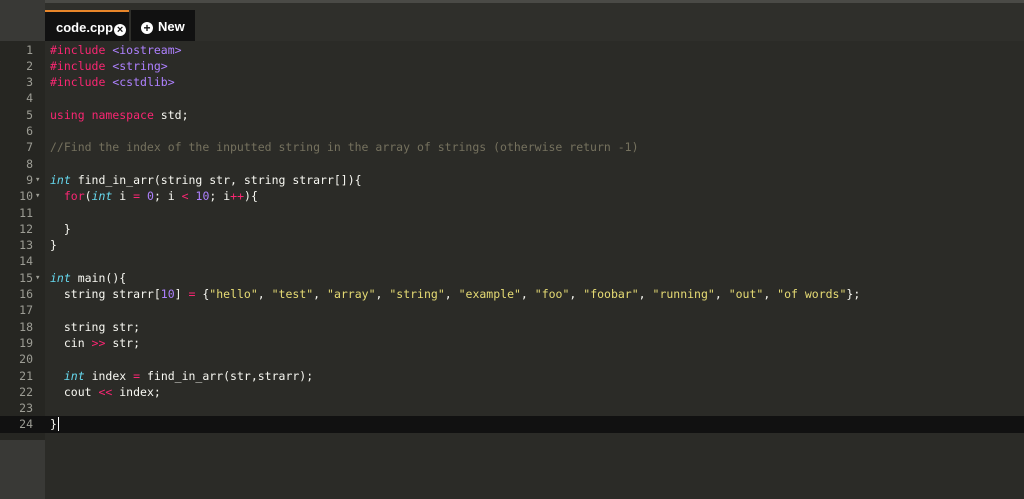 The width and height of the screenshot is (1024, 499). What do you see at coordinates (26, 391) in the screenshot?
I see `line-number: 22` at bounding box center [26, 391].